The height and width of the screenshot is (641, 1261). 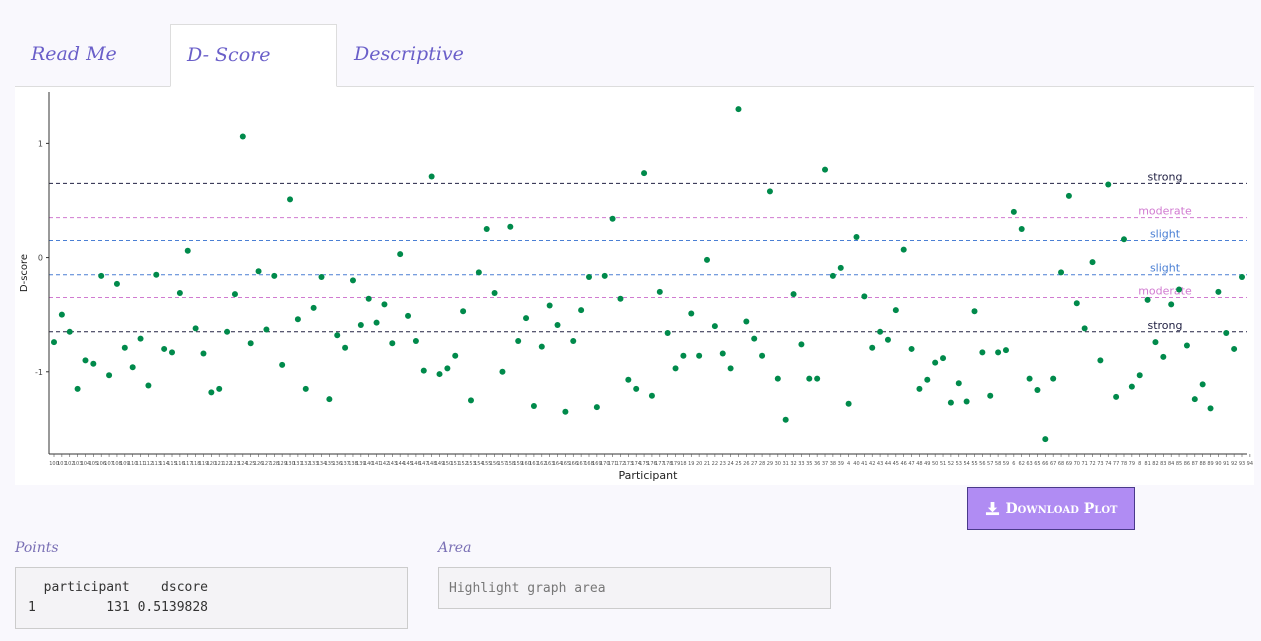 What do you see at coordinates (92, 74) in the screenshot?
I see `tab-read-me-first: Read Me First` at bounding box center [92, 74].